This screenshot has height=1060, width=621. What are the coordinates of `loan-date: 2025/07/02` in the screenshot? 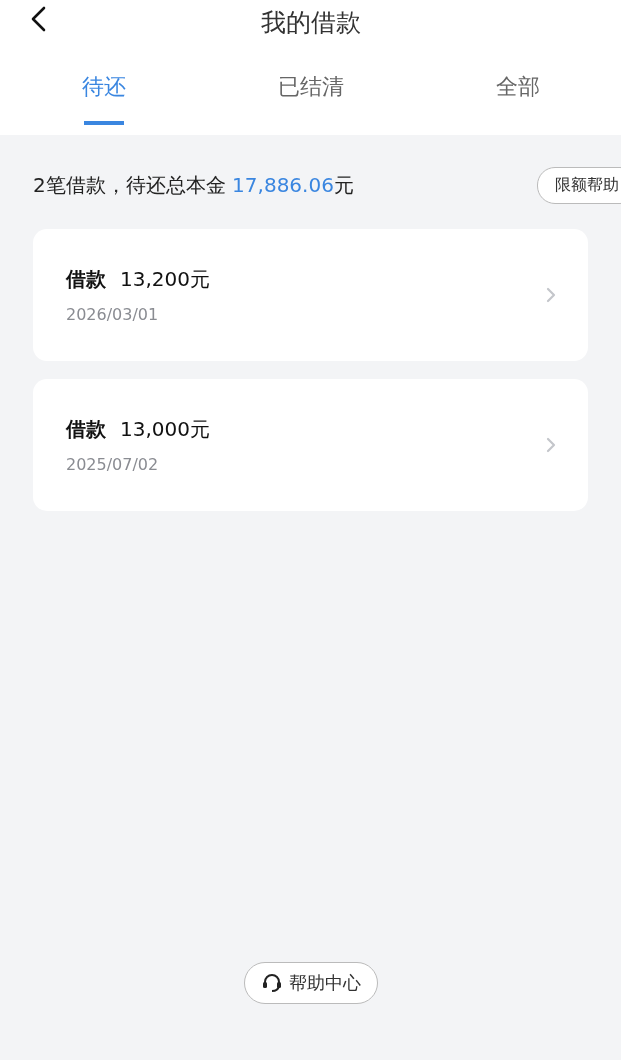 It's located at (113, 464).